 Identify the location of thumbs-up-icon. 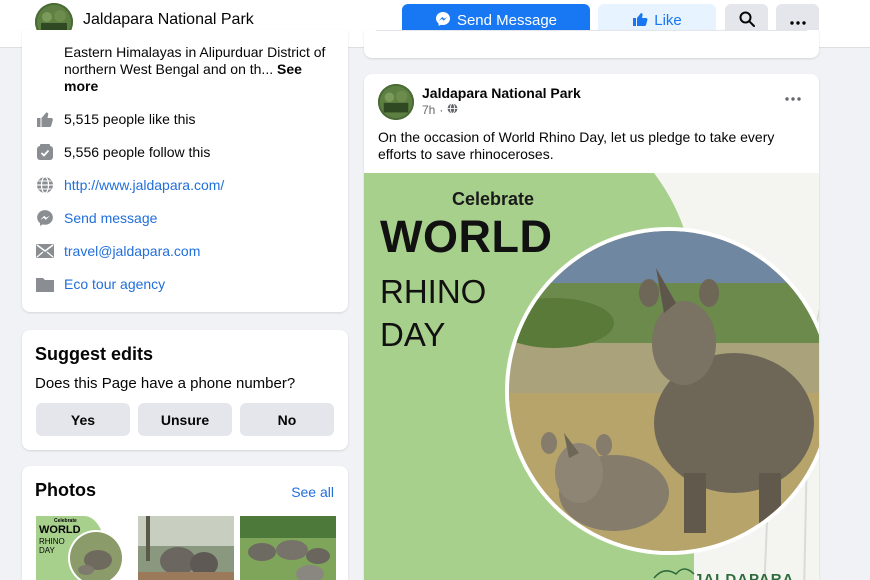
(45, 119).